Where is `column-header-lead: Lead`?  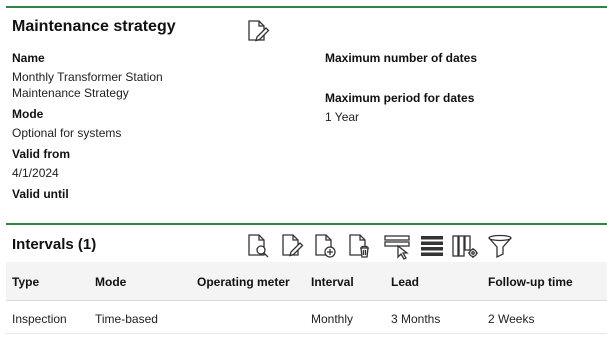 column-header-lead: Lead is located at coordinates (405, 282).